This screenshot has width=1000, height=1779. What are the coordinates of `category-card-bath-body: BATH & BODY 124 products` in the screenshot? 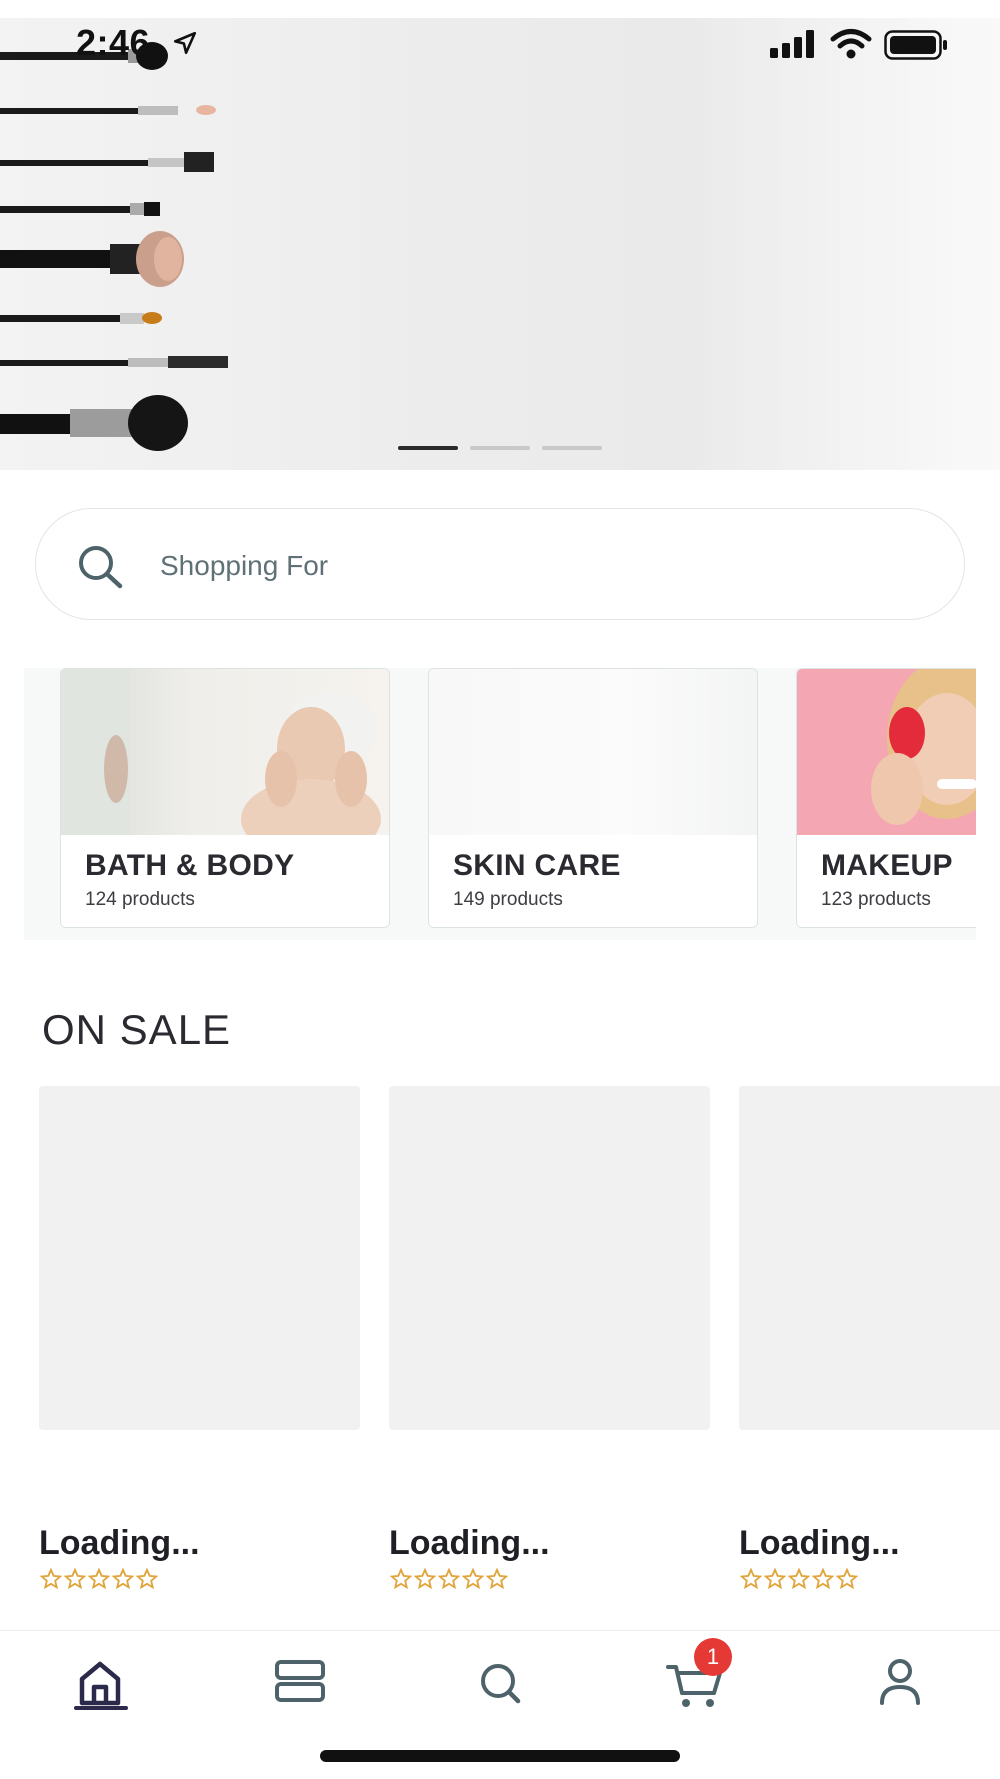 It's located at (225, 798).